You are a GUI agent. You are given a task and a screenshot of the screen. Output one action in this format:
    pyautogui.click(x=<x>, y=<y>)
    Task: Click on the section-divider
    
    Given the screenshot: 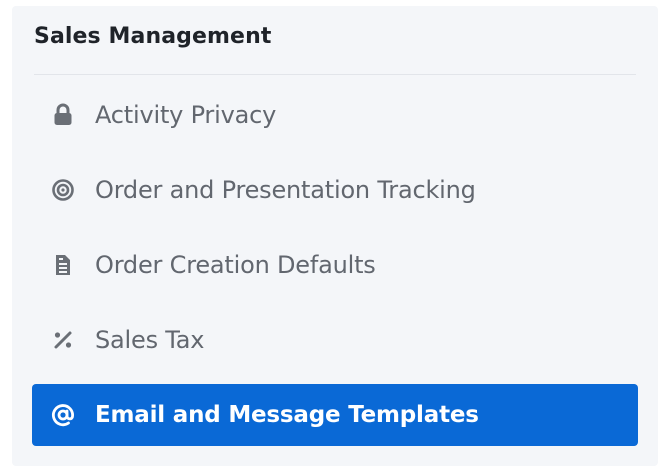 What is the action you would take?
    pyautogui.click(x=335, y=74)
    